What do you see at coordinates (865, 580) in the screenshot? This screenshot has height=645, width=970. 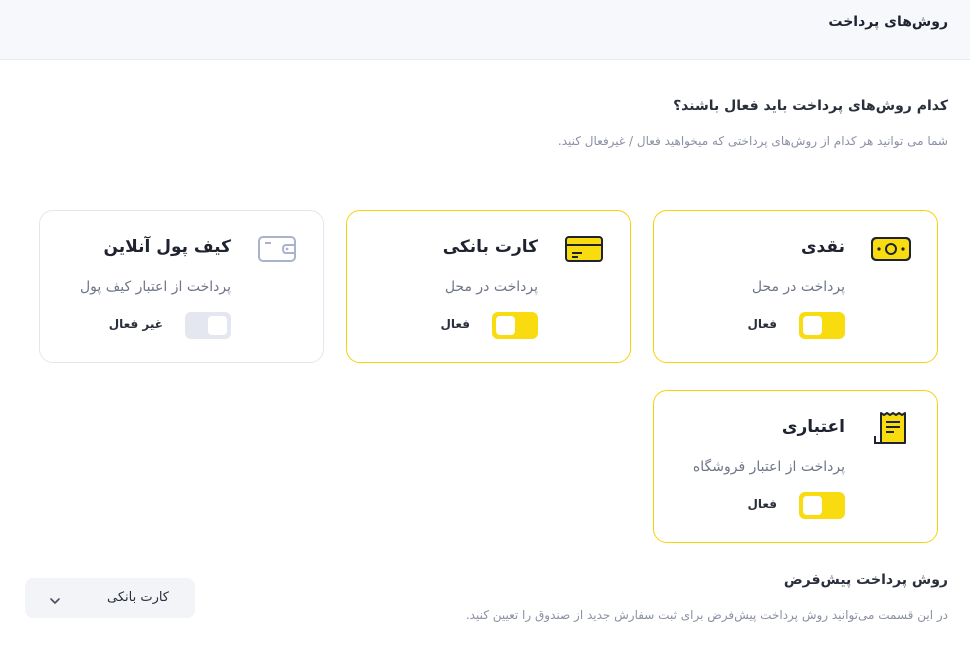 I see `default-method-title: روش پرداخت پیش‌فرض` at bounding box center [865, 580].